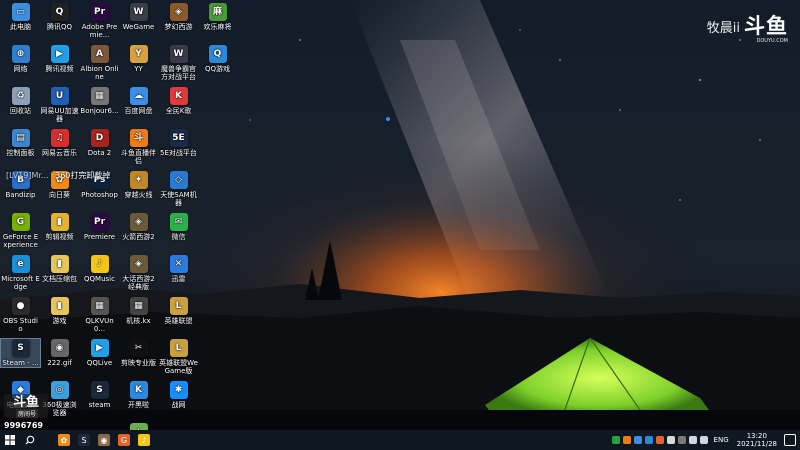  What do you see at coordinates (59, 143) in the screenshot?
I see `desktop-icon: ♫ 网易云音乐` at bounding box center [59, 143].